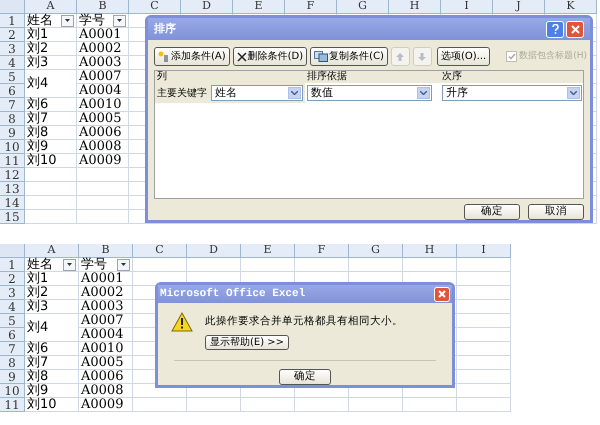 This screenshot has width=600, height=425. Describe the element at coordinates (257, 93) in the screenshot. I see `dropdown-field: 姓名` at that location.